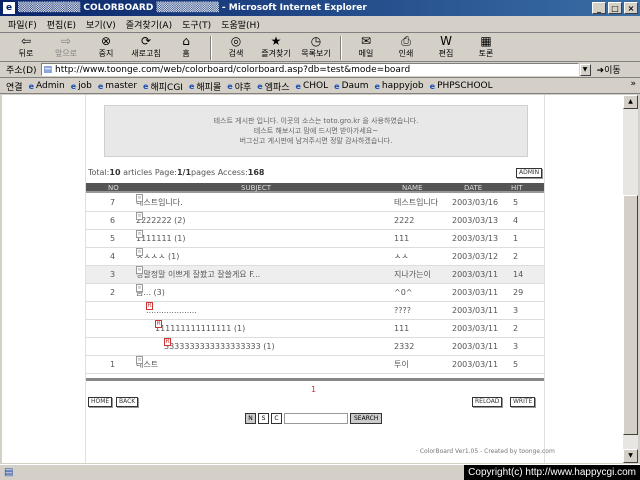  Describe the element at coordinates (366, 46) in the screenshot. I see `mail-button: ✉ 메일` at that location.